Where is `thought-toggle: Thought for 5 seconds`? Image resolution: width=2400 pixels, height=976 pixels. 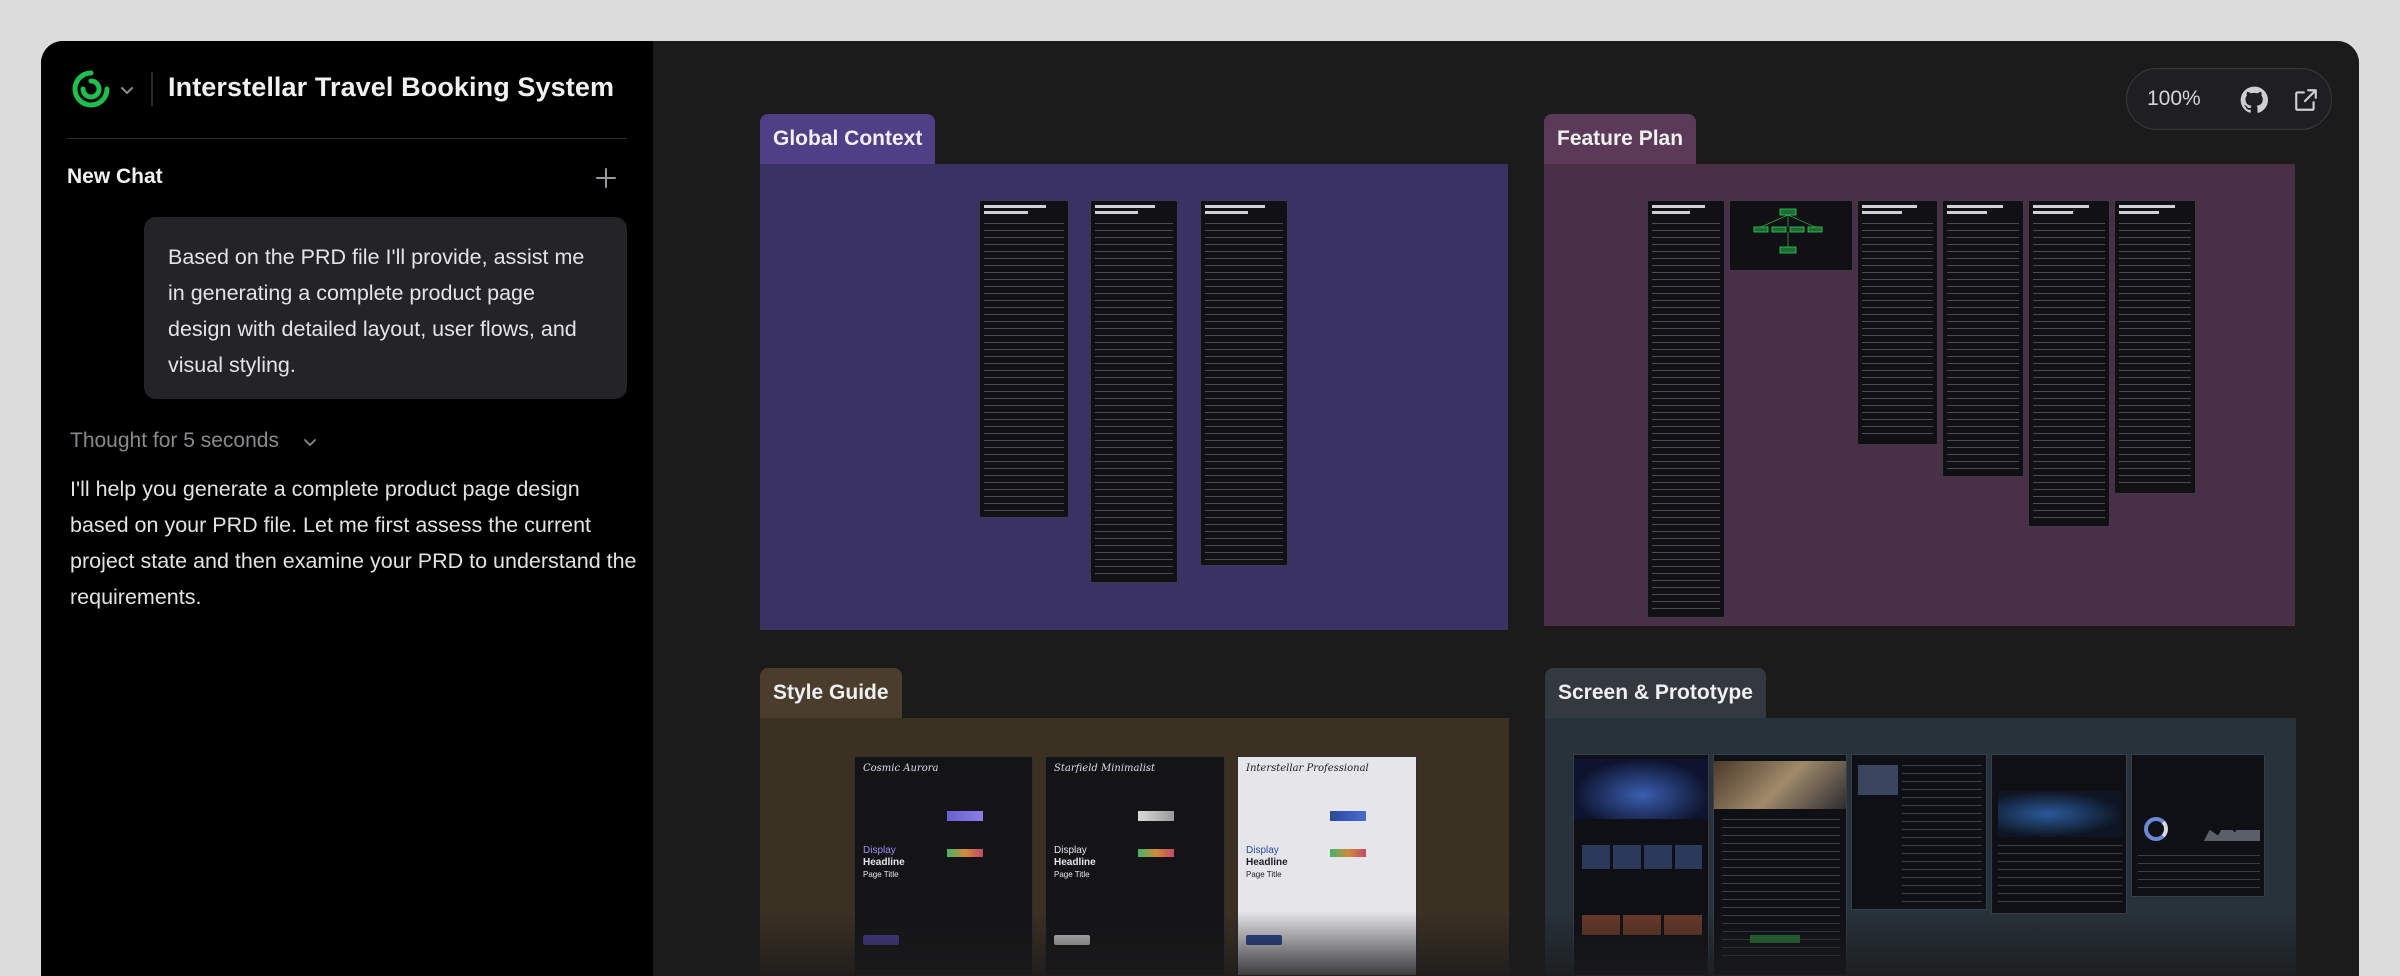
thought-toggle: Thought for 5 seconds is located at coordinates (174, 441).